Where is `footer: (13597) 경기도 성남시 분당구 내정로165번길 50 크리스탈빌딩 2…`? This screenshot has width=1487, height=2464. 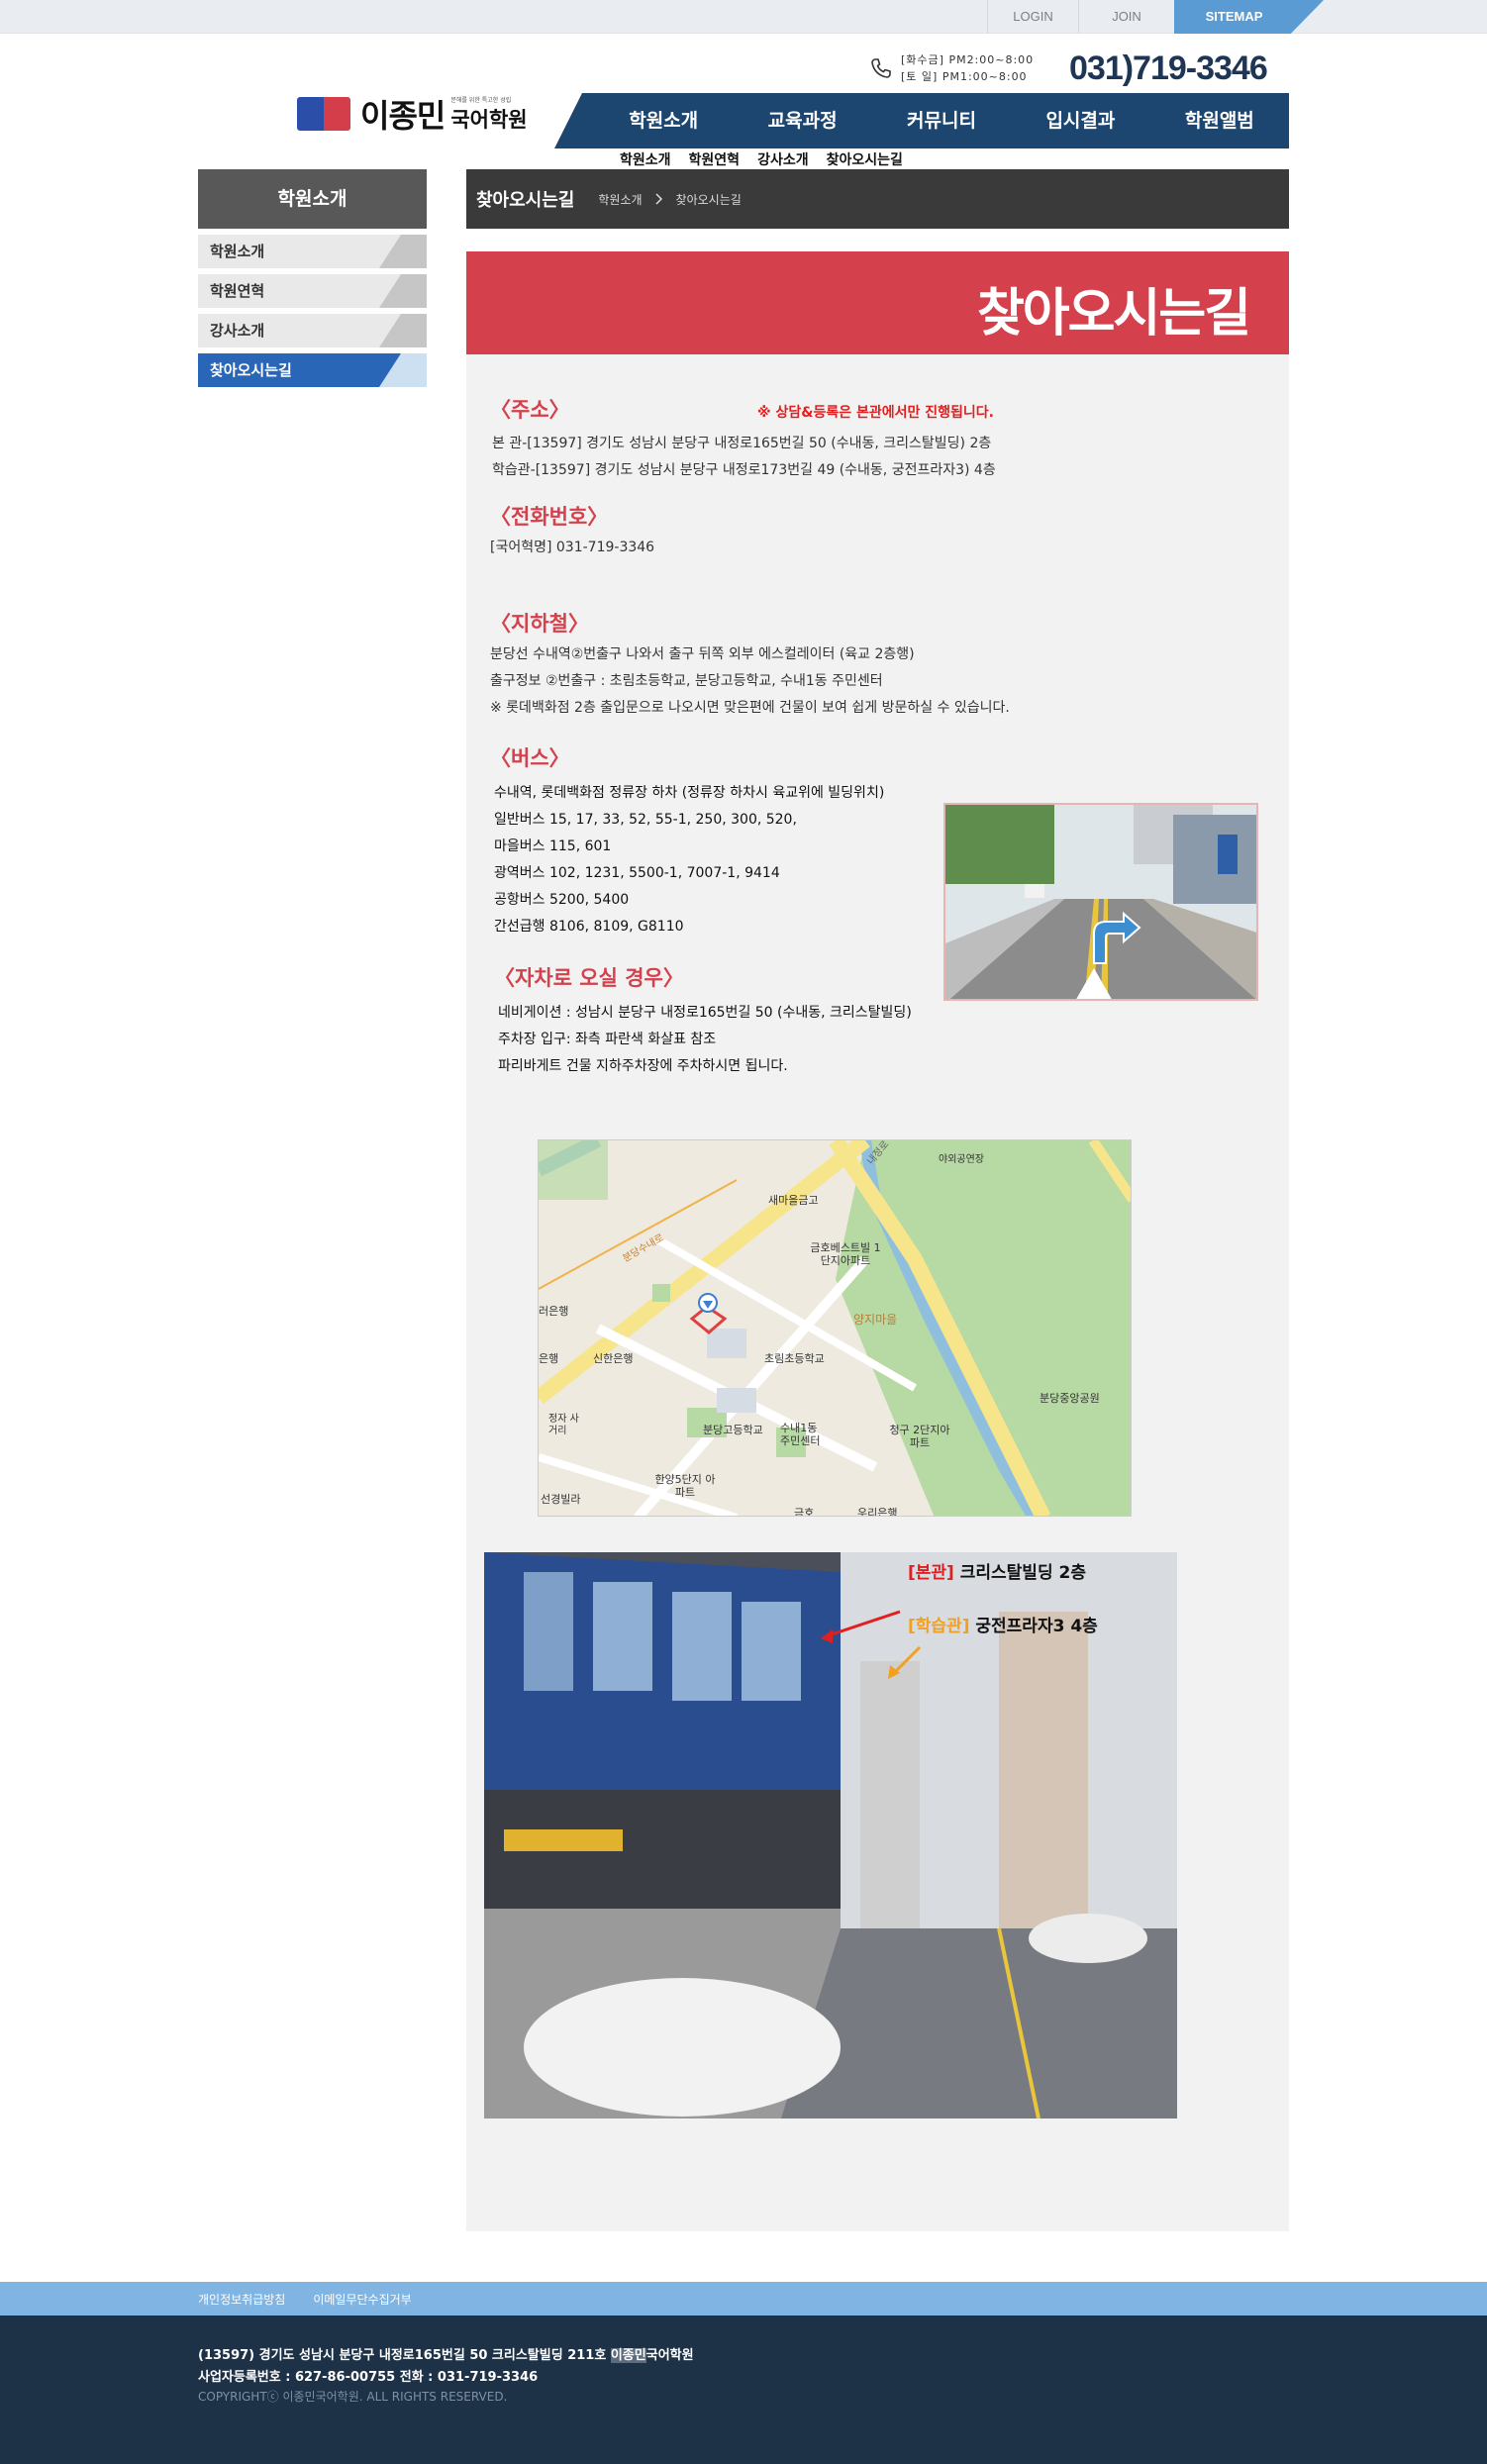 footer: (13597) 경기도 성남시 분당구 내정로165번길 50 크리스탈빌딩 2… is located at coordinates (743, 2390).